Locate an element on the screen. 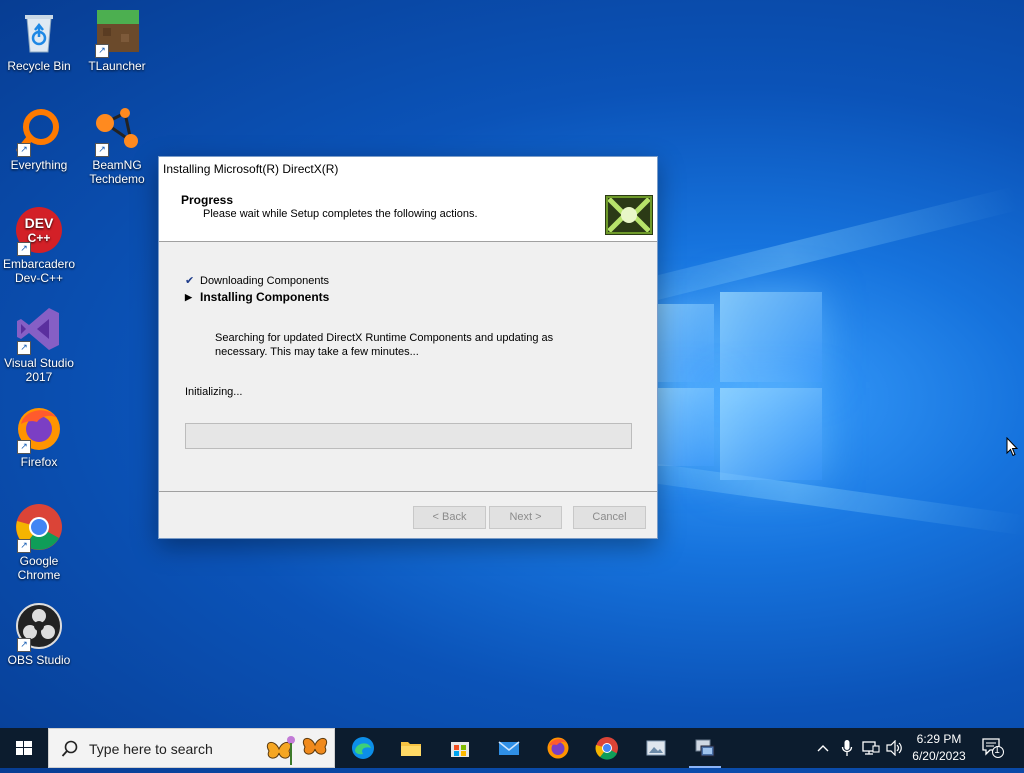 The width and height of the screenshot is (1024, 773). chrome-icon is located at coordinates (606, 748).